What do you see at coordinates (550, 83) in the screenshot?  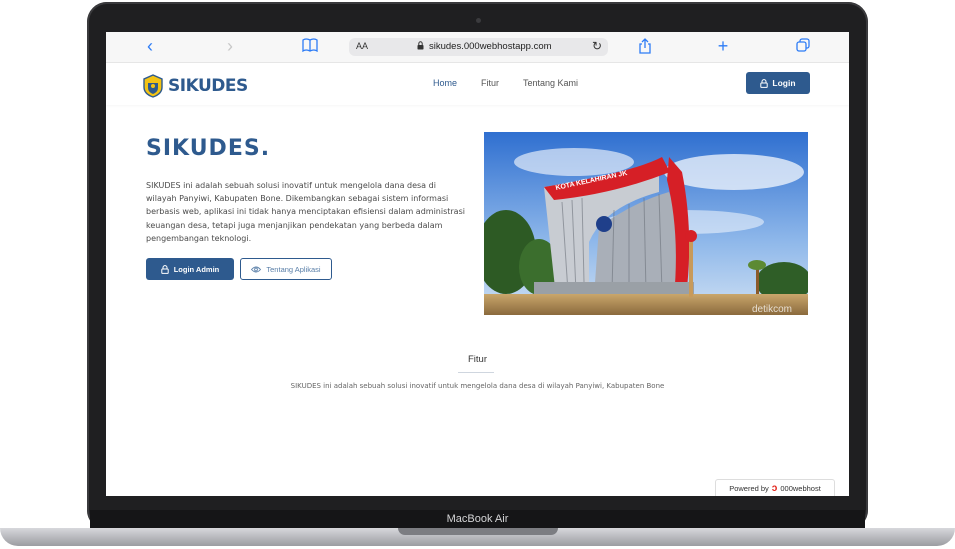 I see `nav-tentang-kami: Tentang Kami` at bounding box center [550, 83].